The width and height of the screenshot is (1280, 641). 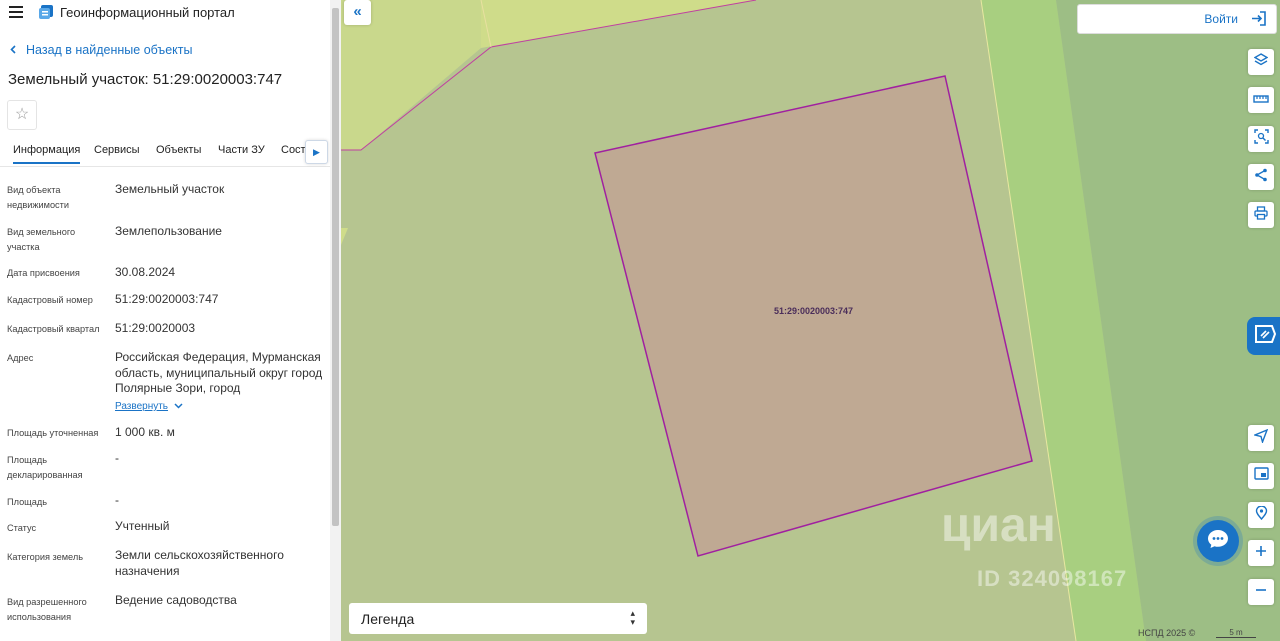 I want to click on property-label: Статус, so click(x=22, y=528).